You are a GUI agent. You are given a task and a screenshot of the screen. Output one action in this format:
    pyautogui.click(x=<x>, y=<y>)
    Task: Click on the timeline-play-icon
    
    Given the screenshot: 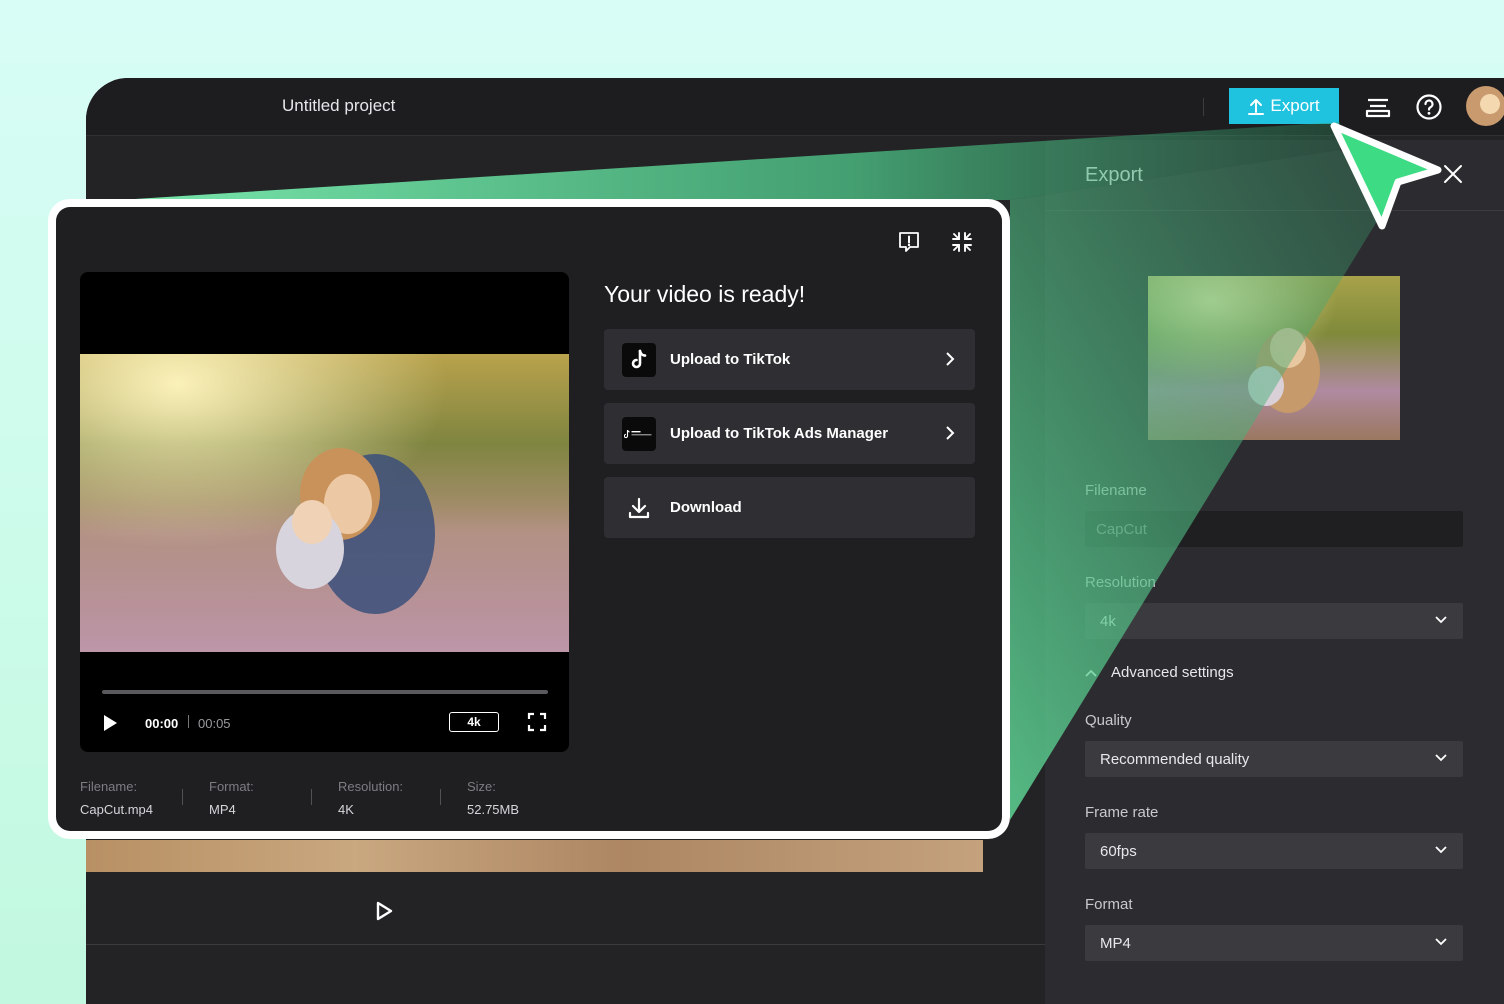 What is the action you would take?
    pyautogui.click(x=384, y=913)
    